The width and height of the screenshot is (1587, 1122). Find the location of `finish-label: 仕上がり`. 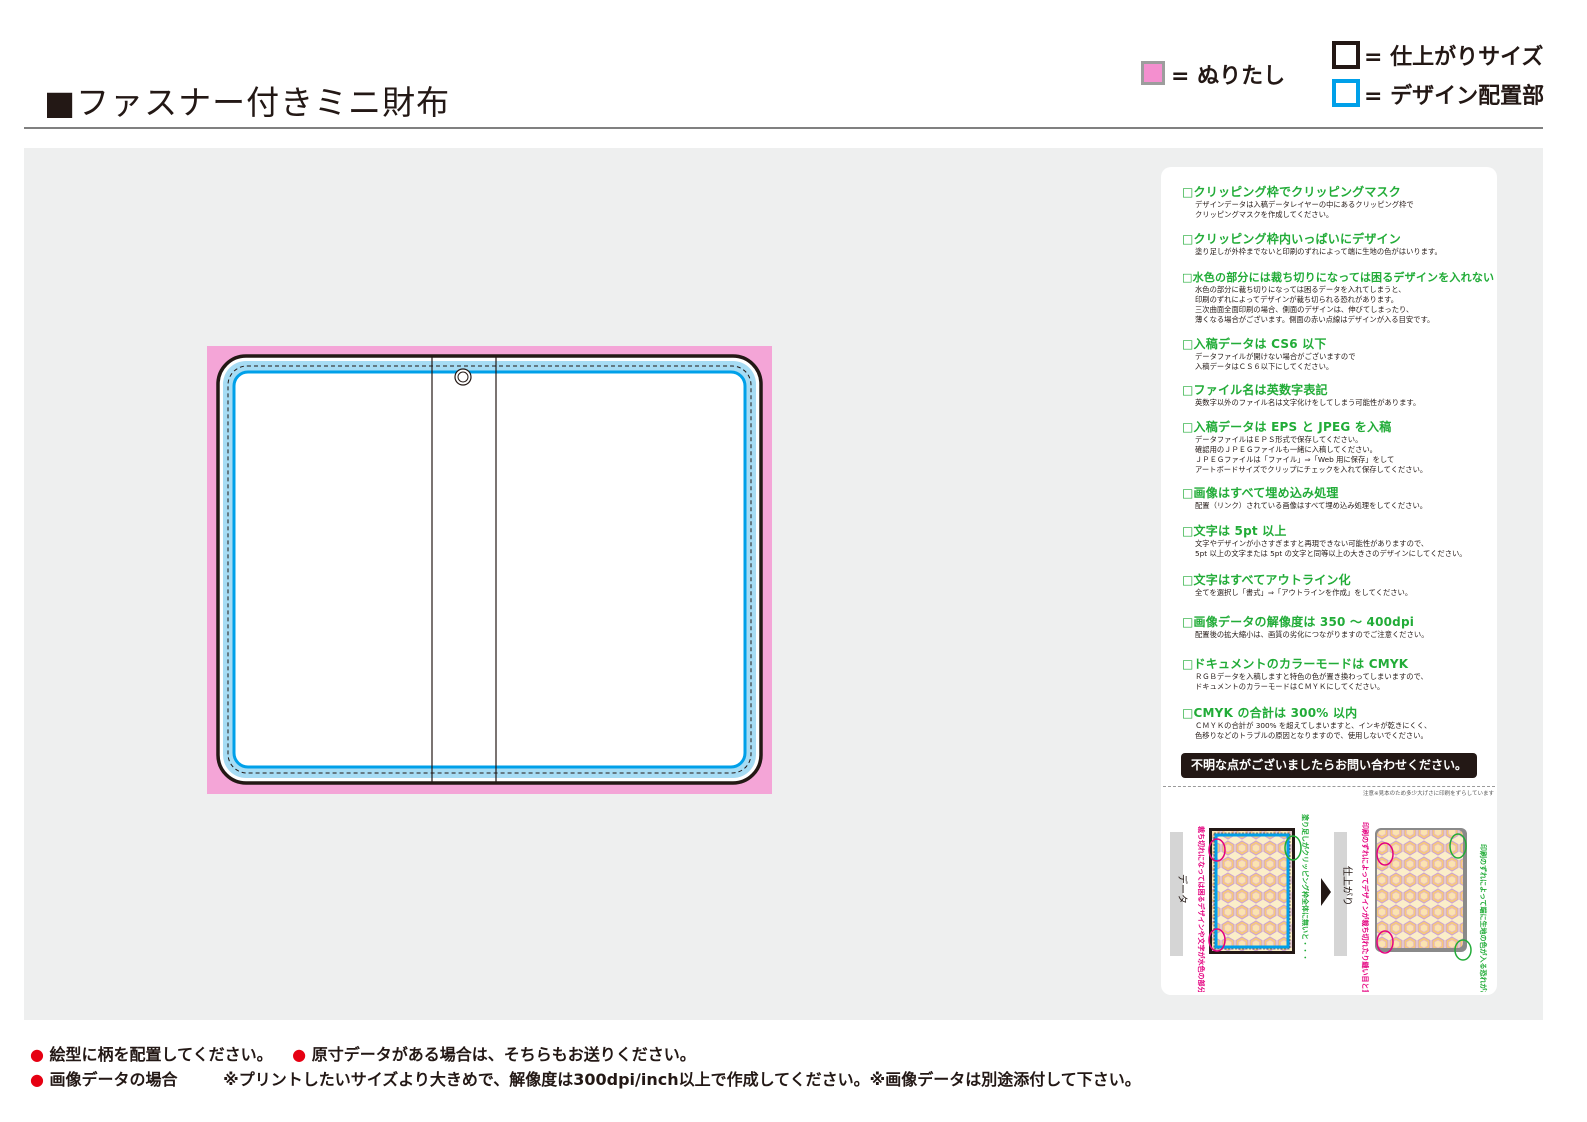

finish-label: 仕上がり is located at coordinates (1347, 886).